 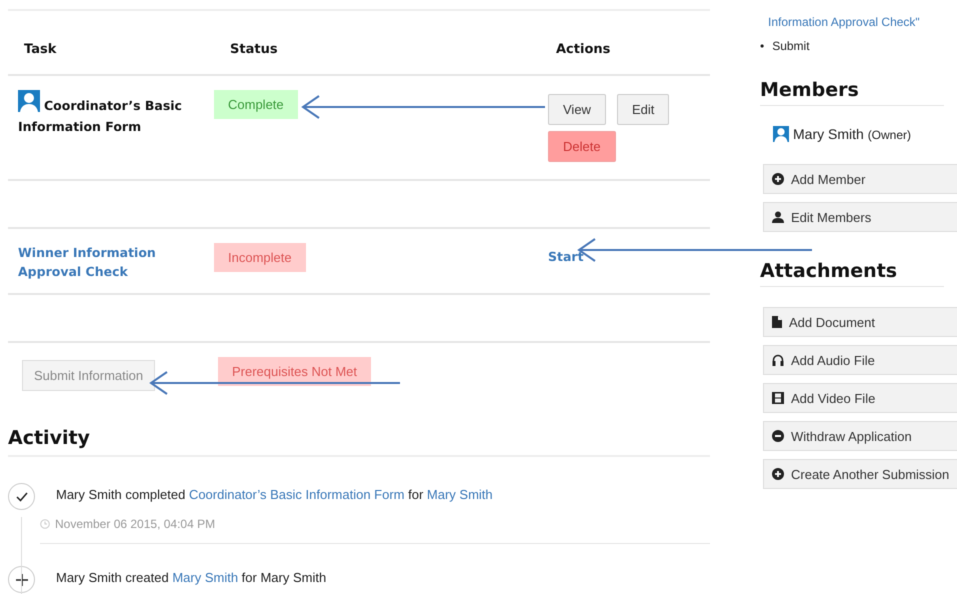 What do you see at coordinates (108, 113) in the screenshot?
I see `task-name: Coordinator’s Basic Information Form` at bounding box center [108, 113].